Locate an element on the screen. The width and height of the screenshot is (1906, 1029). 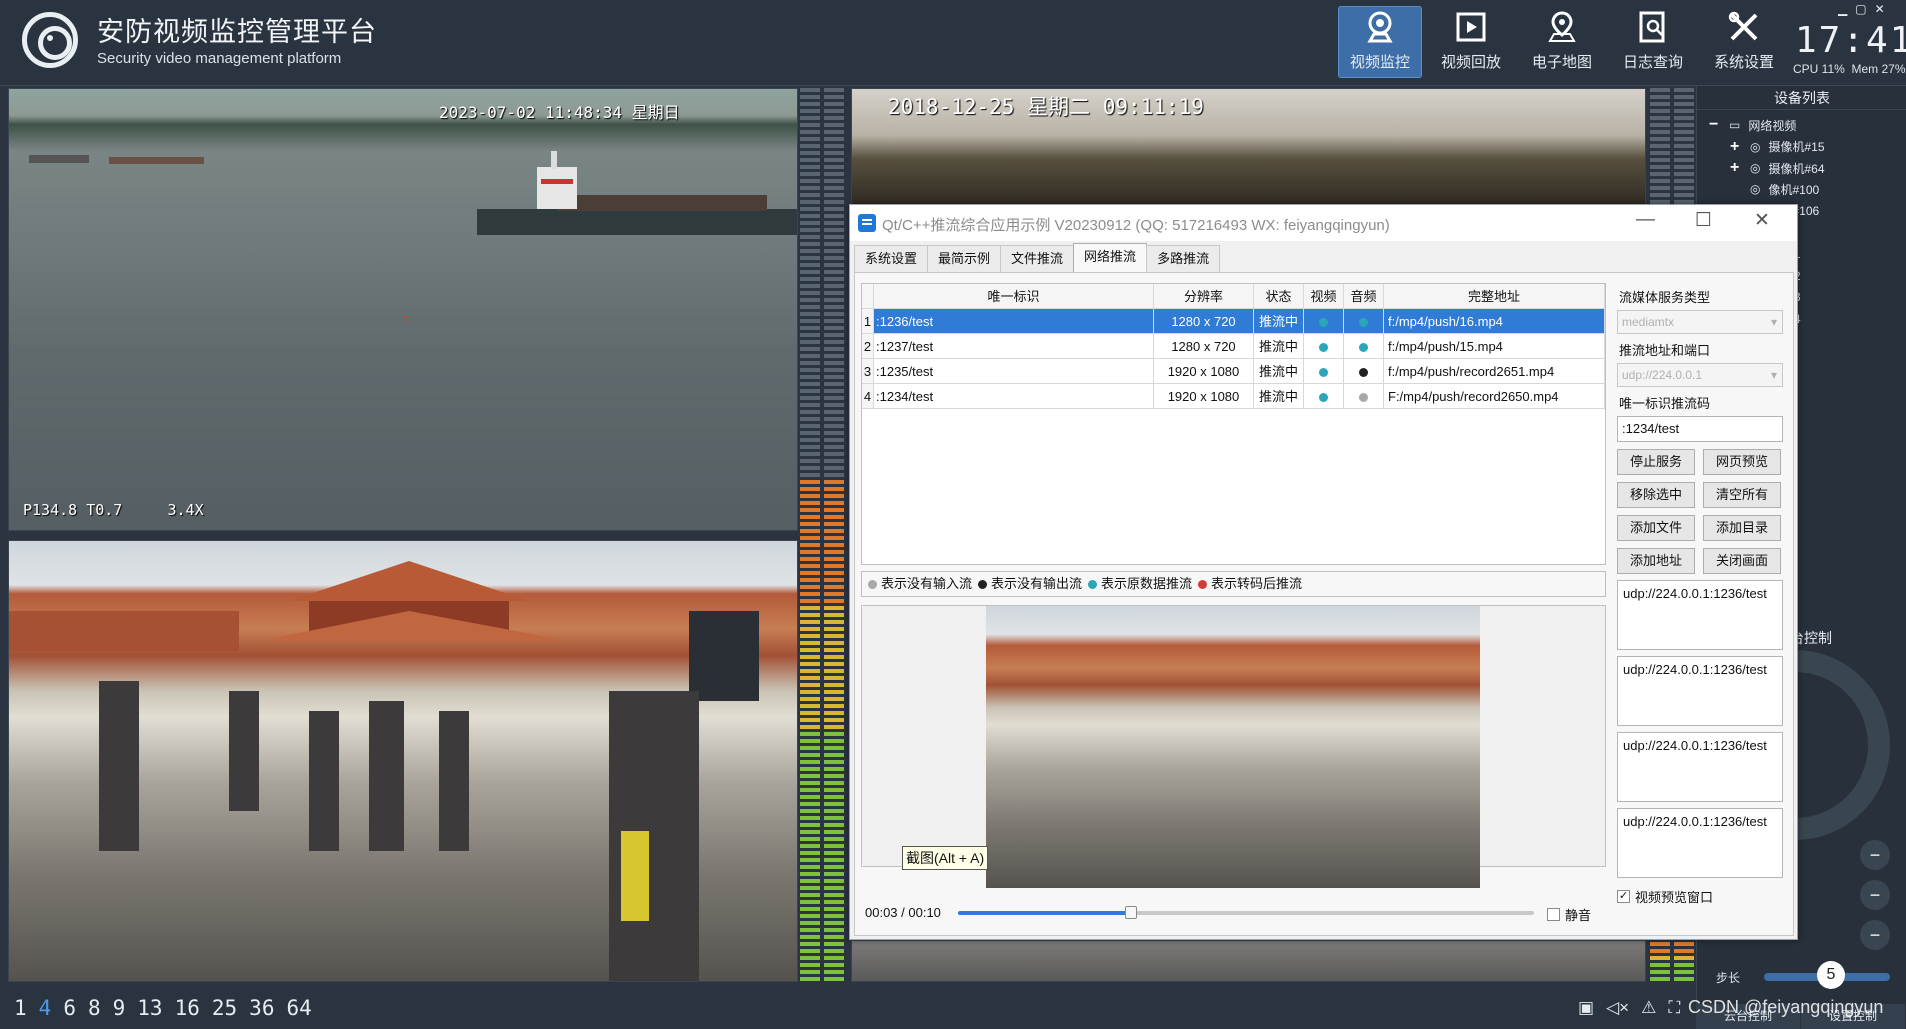
action-button: 添加地址 is located at coordinates (1656, 561).